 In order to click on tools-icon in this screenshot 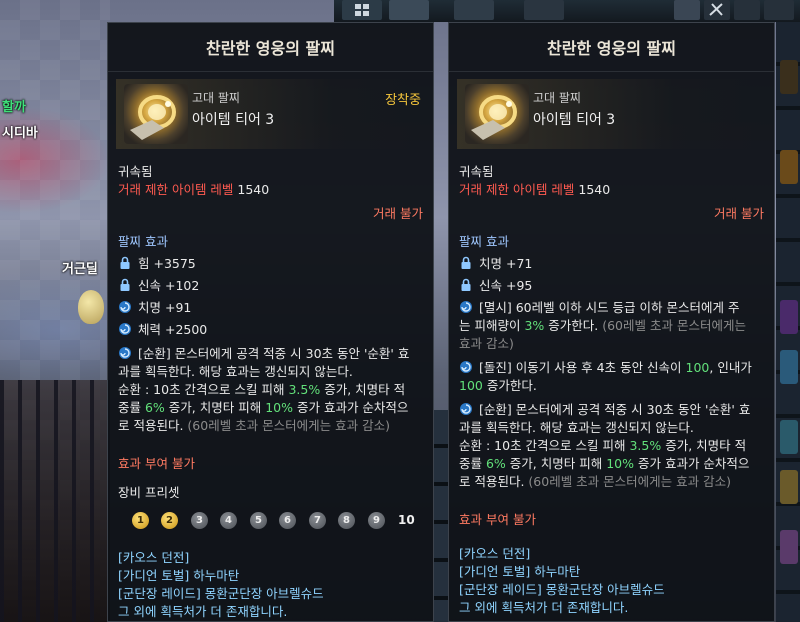, I will do `click(717, 10)`.